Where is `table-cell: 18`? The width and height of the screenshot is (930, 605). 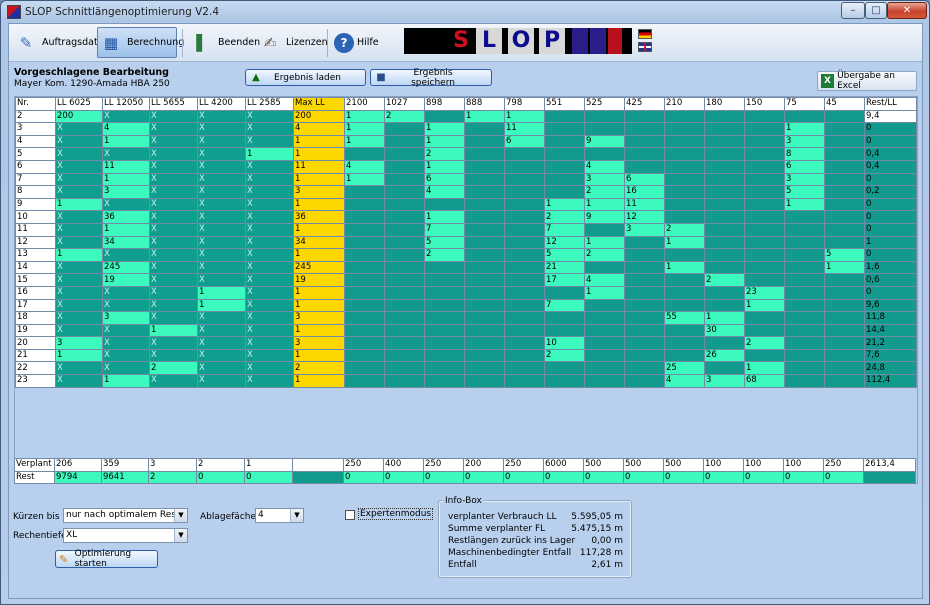
table-cell: 18 is located at coordinates (35, 318).